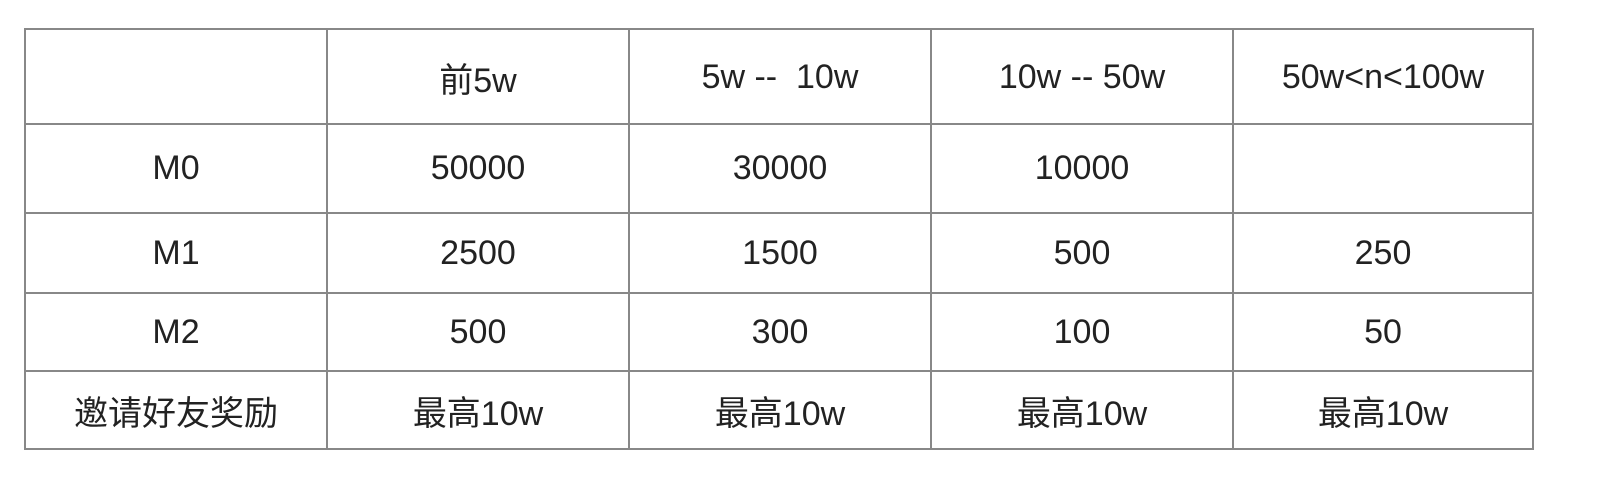 This screenshot has width=1610, height=482. I want to click on table-cell: 250, so click(1383, 253).